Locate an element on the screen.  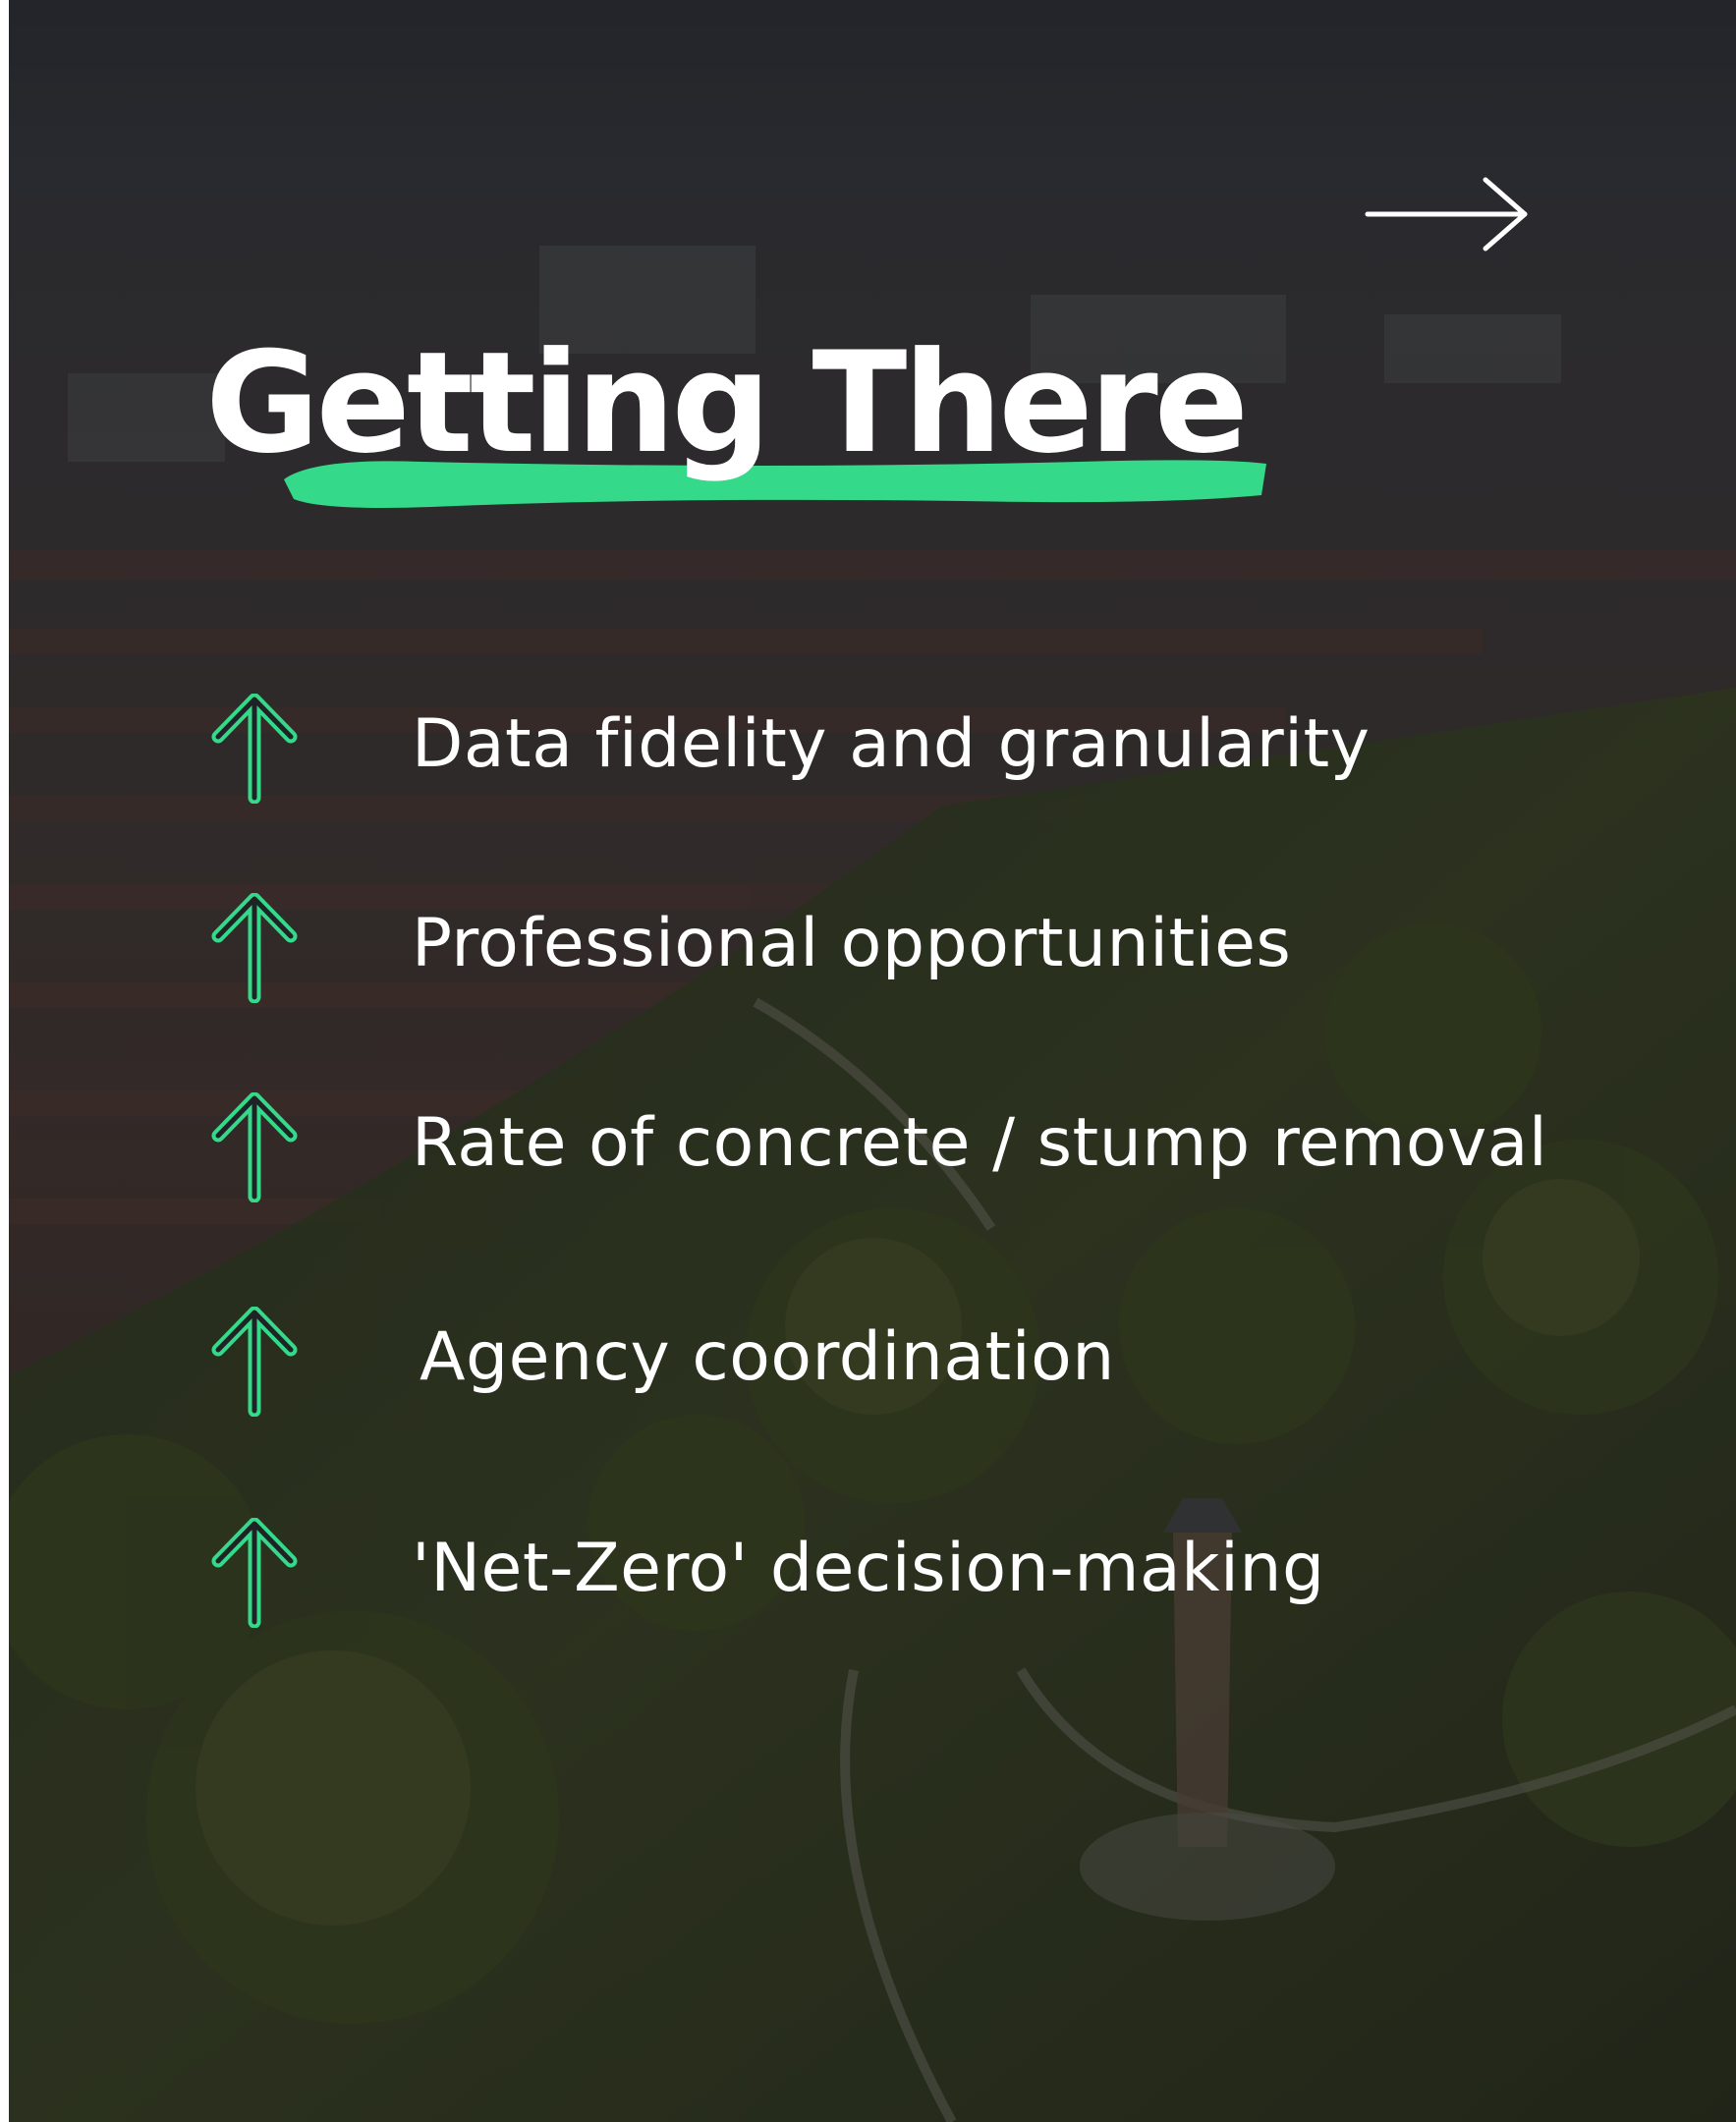
list-item: Agency coordination is located at coordinates (947, 1365).